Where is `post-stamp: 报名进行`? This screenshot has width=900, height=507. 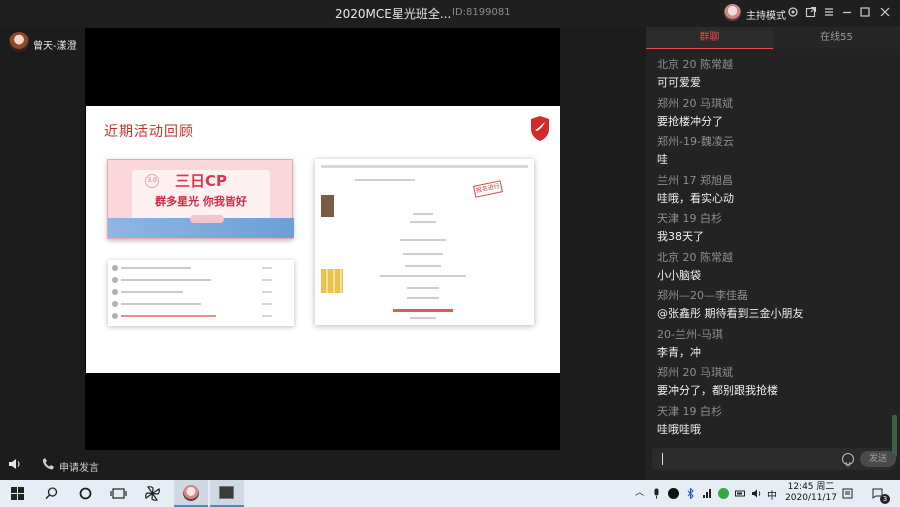 post-stamp: 报名进行 is located at coordinates (488, 189).